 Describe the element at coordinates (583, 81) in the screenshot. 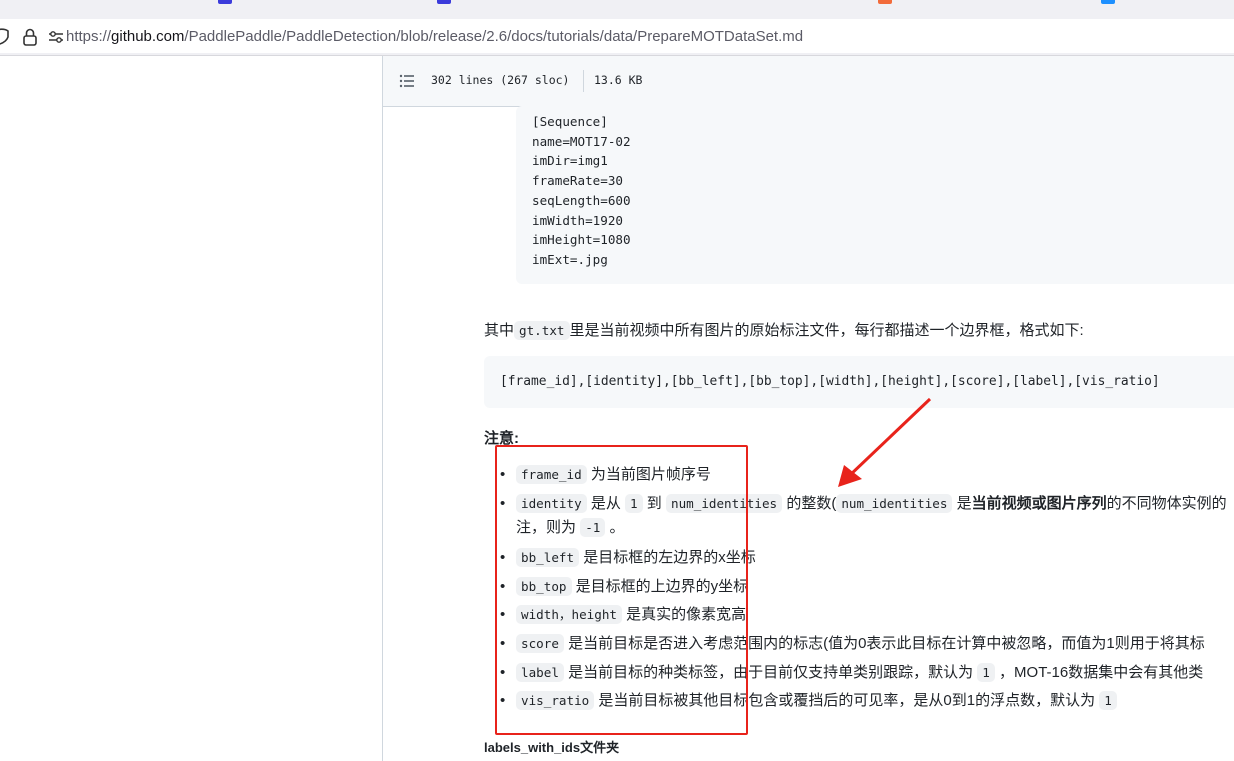

I see `divider` at that location.